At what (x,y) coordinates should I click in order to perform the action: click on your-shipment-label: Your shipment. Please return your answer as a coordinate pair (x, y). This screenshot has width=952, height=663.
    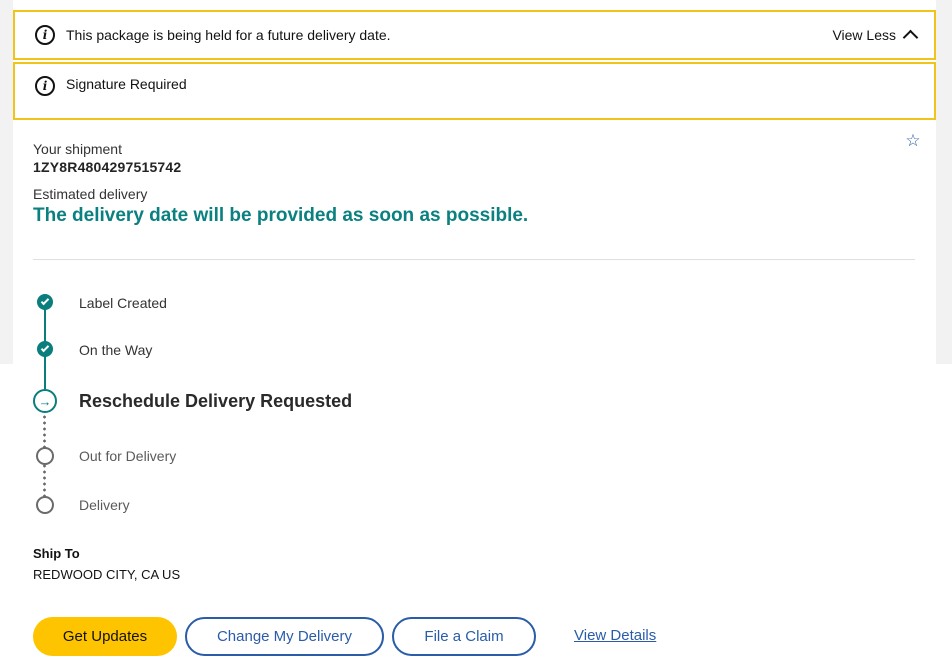
    Looking at the image, I should click on (77, 149).